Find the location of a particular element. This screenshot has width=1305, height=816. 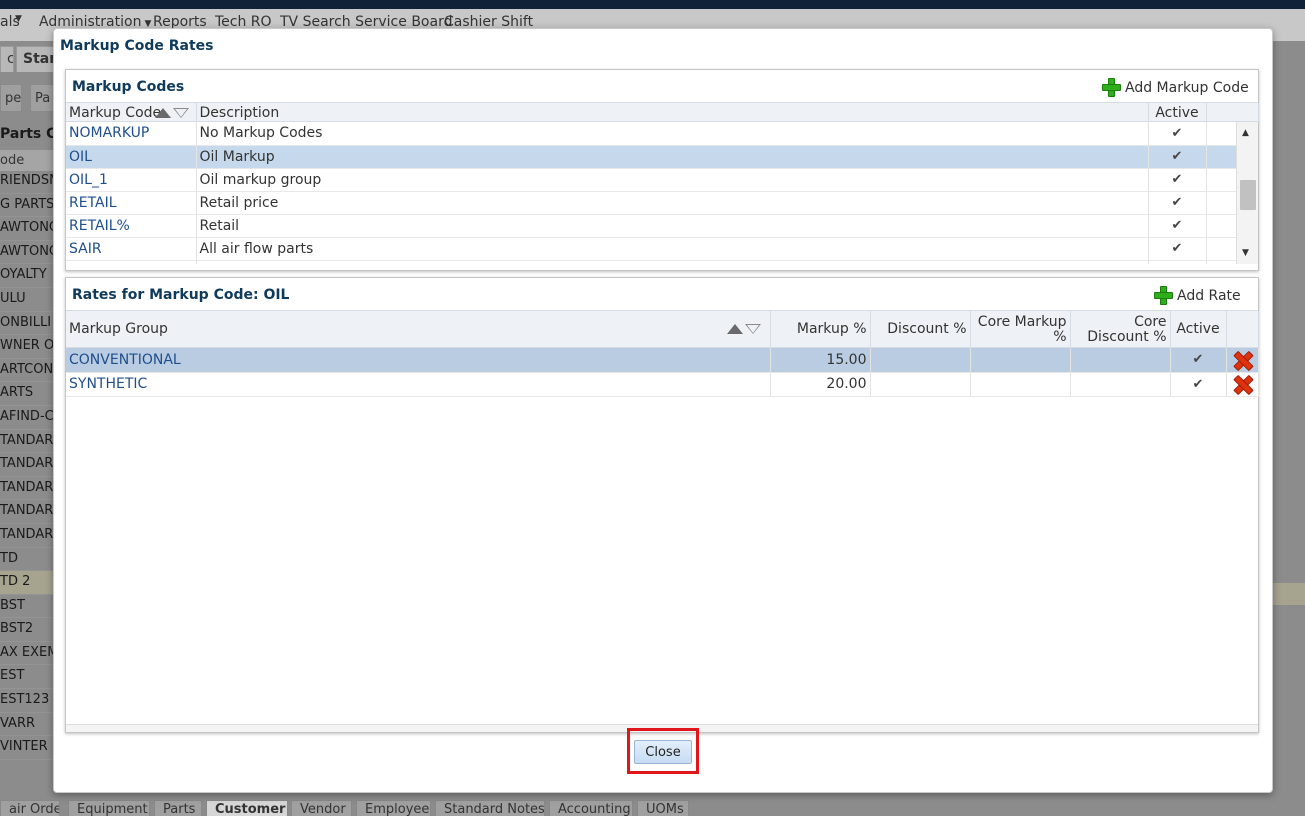

markup-code-row: OIL_1 Oil markup group ✔ is located at coordinates (651, 180).